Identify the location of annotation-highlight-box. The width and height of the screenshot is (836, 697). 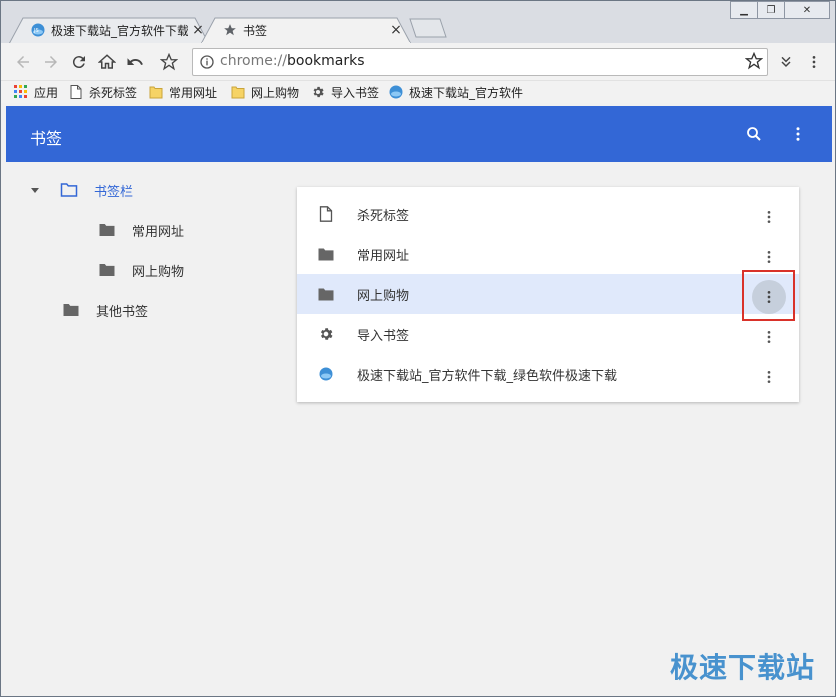
(768, 295).